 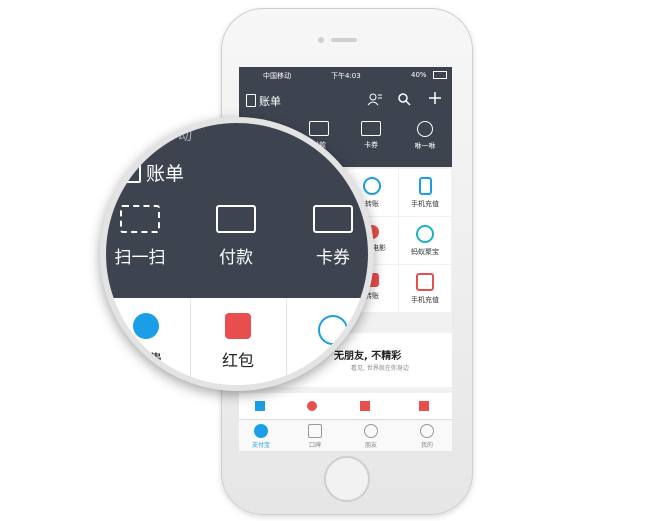 I want to click on card-icon, so click(x=333, y=219).